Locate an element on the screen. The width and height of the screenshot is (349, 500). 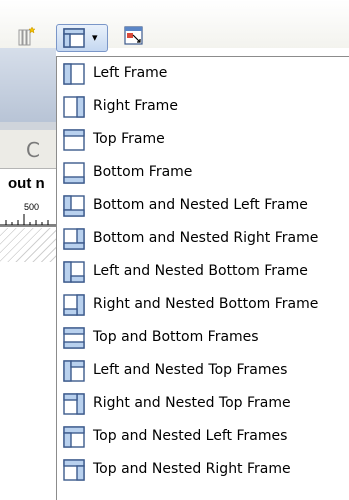
menu-item-right-frame: Right Frame is located at coordinates (203, 106).